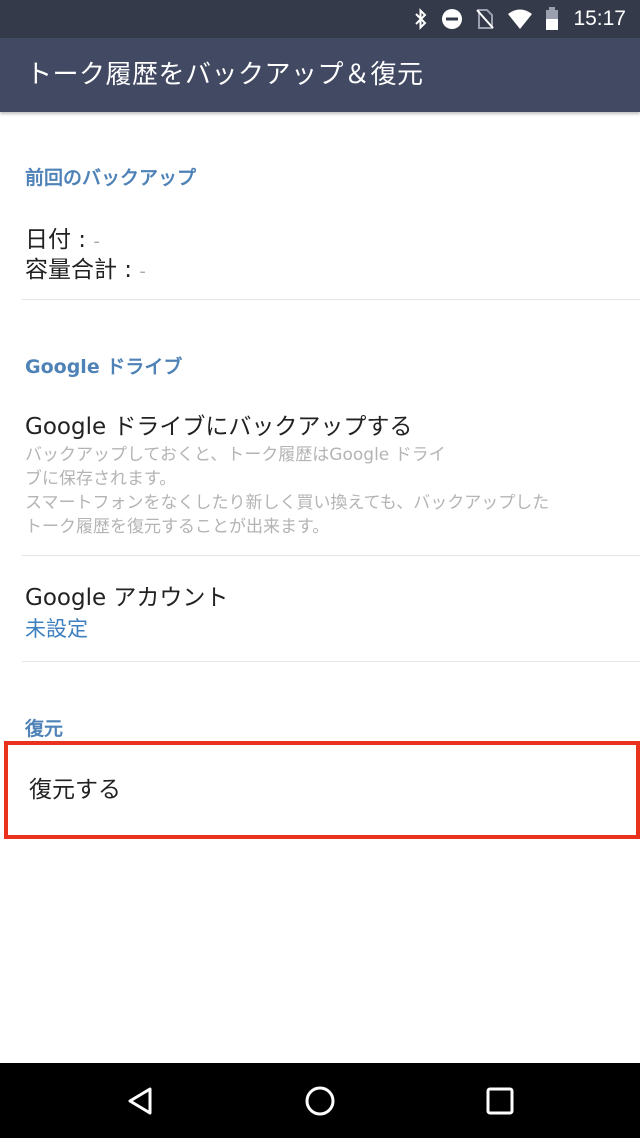 The width and height of the screenshot is (640, 1138). I want to click on section-header-google-drive: Google ドライブ, so click(104, 367).